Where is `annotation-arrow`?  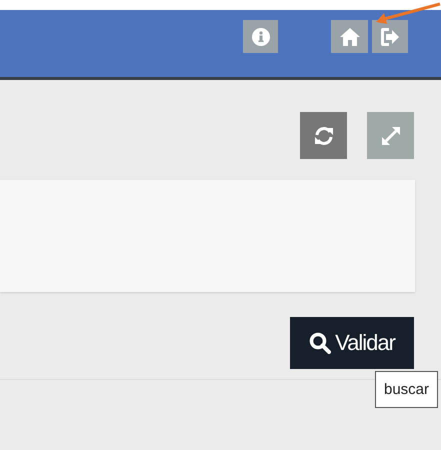 annotation-arrow is located at coordinates (407, 14).